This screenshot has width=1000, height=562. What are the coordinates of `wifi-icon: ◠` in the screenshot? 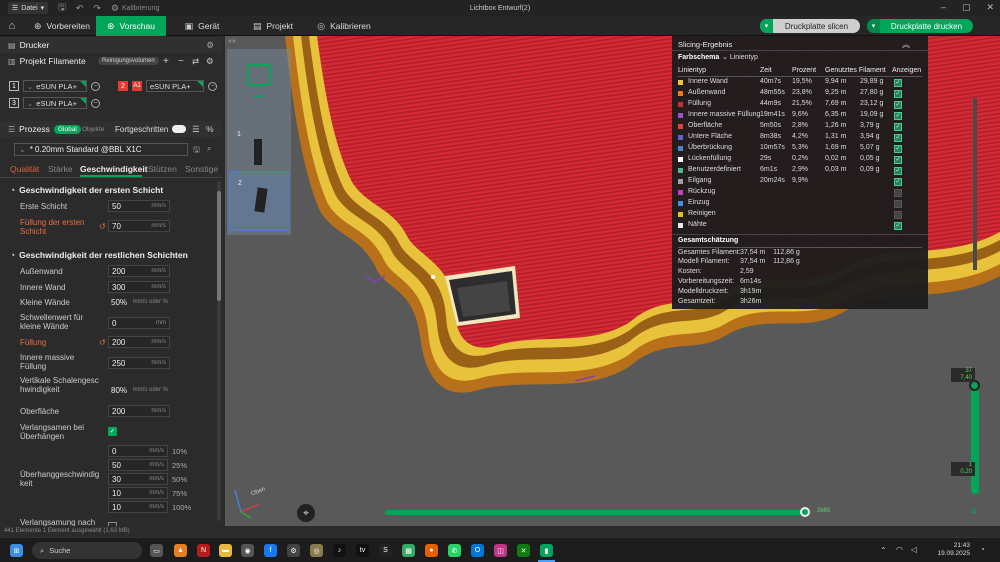 It's located at (899, 549).